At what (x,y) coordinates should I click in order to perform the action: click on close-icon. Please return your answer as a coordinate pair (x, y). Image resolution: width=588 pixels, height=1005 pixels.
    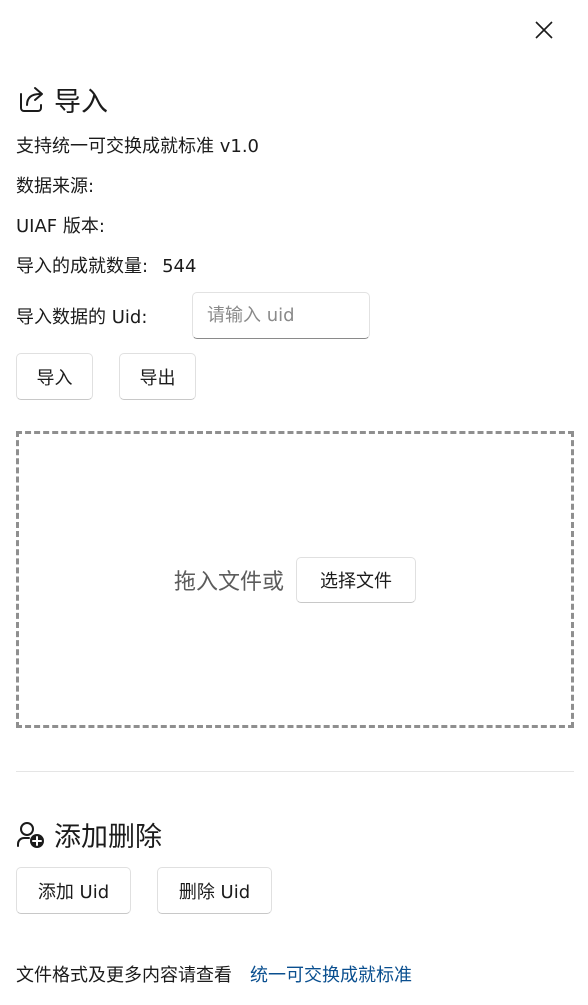
    Looking at the image, I should click on (544, 30).